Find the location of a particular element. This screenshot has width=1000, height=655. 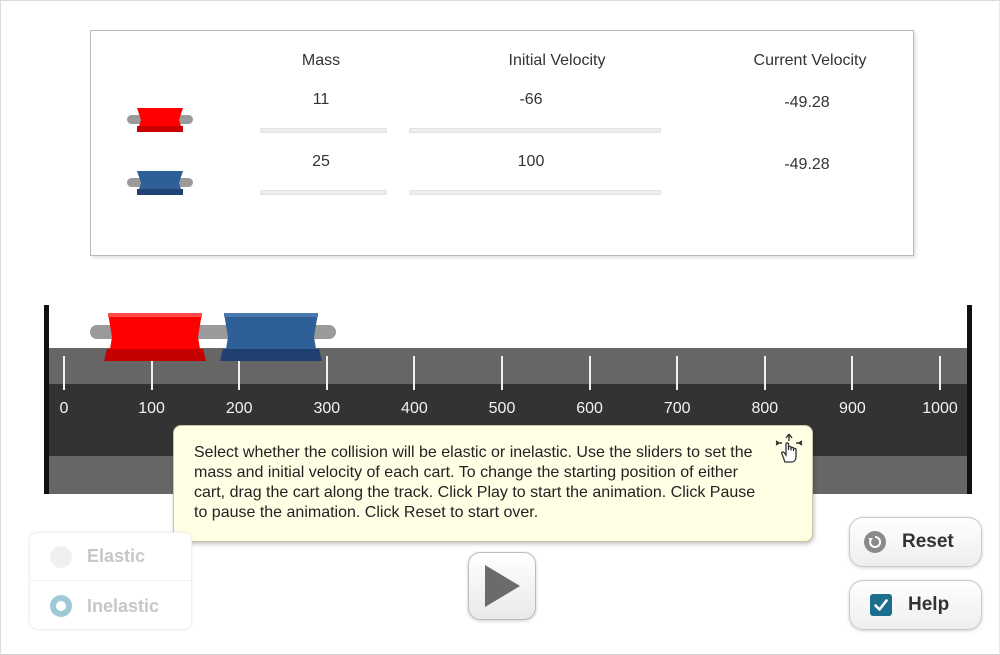

elastic-radio is located at coordinates (61, 556).